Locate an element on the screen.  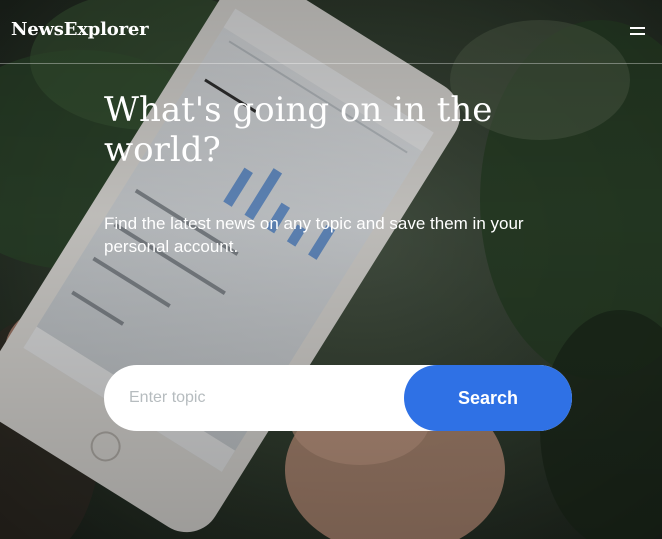
hamburger-menu-icon is located at coordinates (637, 32).